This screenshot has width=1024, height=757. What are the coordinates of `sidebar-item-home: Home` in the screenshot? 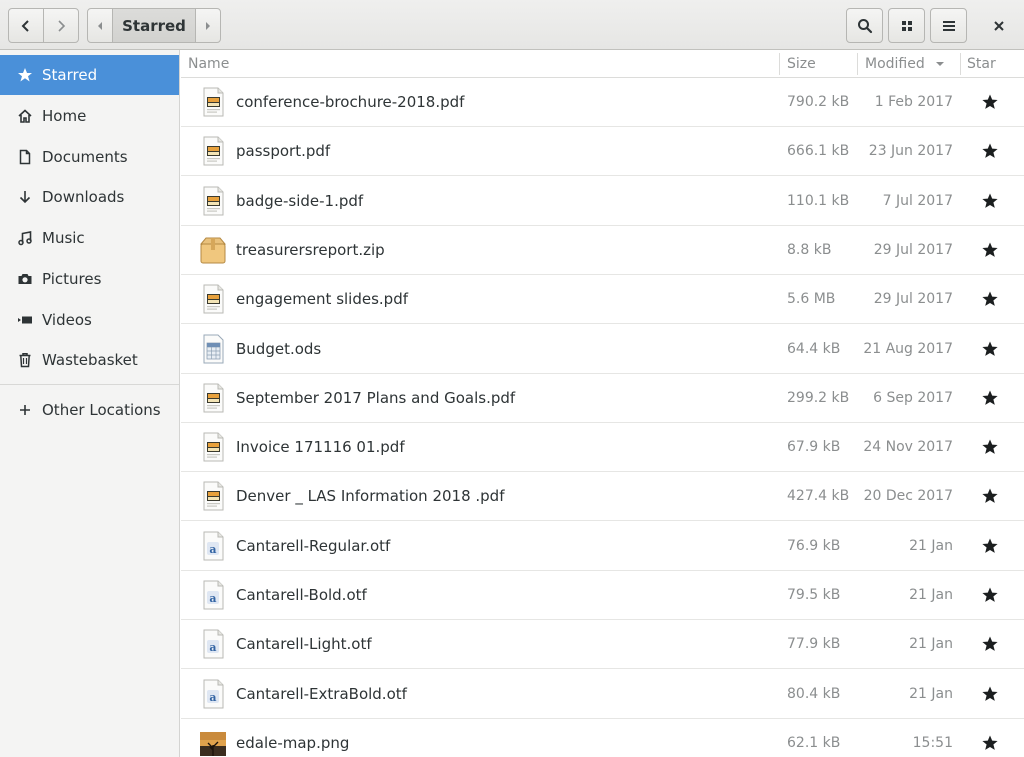 It's located at (89, 116).